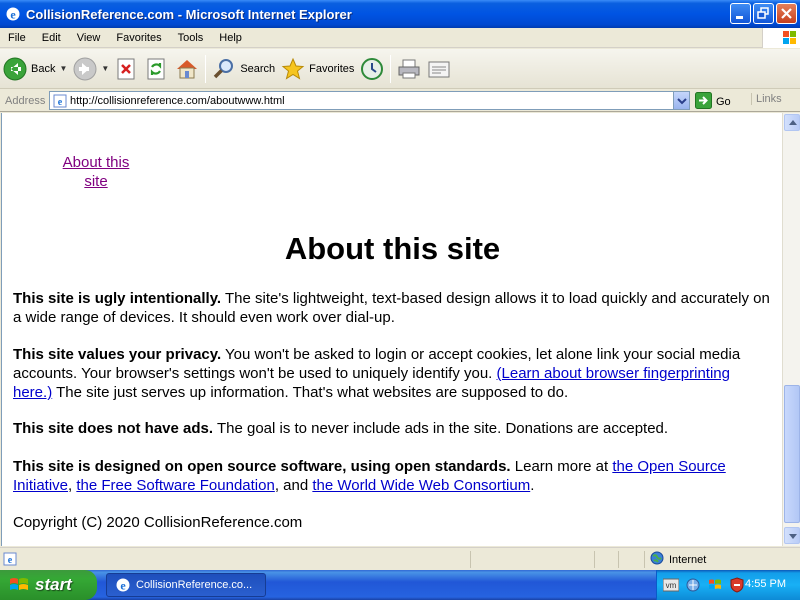 The height and width of the screenshot is (600, 800). Describe the element at coordinates (786, 13) in the screenshot. I see `close-button` at that location.